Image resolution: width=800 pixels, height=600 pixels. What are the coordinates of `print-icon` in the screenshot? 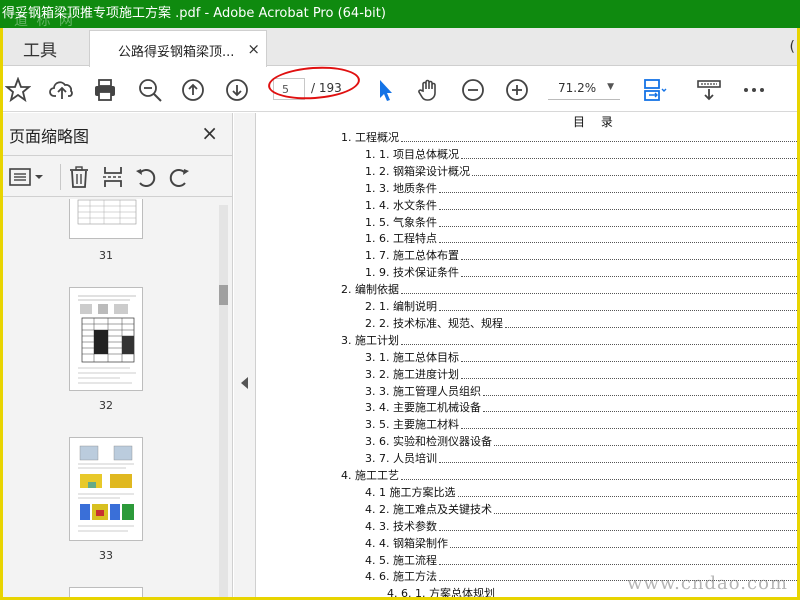 It's located at (105, 90).